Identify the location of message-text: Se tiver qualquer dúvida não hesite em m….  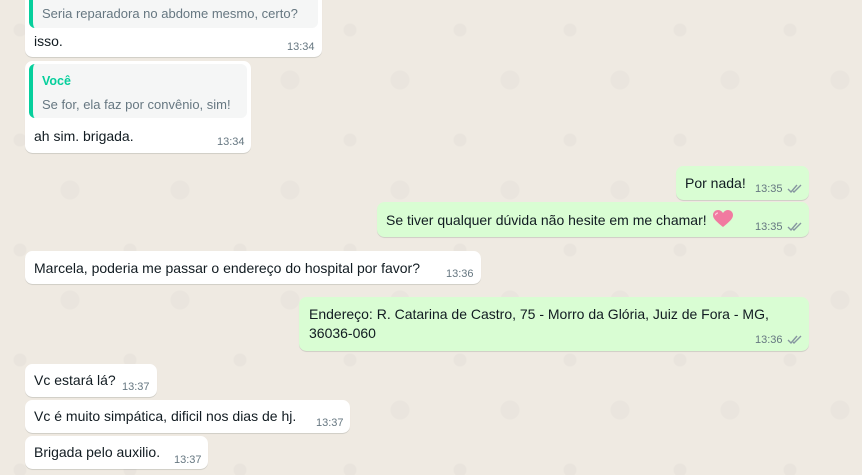
(559, 219).